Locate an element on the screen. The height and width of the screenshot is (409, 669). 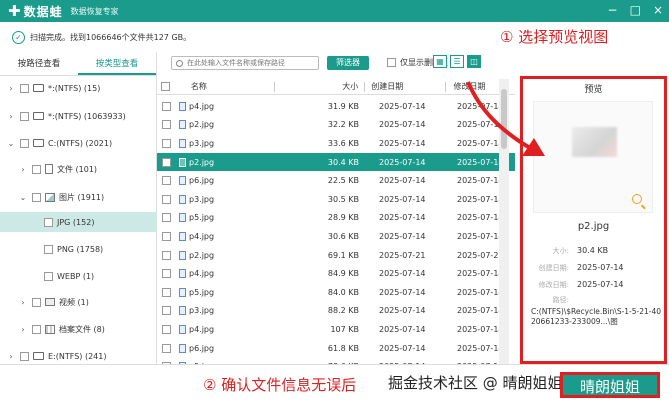
table-row: p5.jpg 28.9 KB 2025-07-14 2025-07-14 is located at coordinates (336, 218).